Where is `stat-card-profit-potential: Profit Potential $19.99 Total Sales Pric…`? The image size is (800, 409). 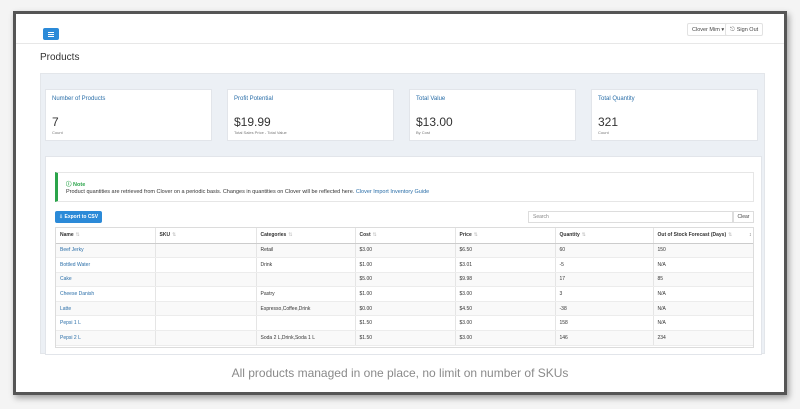
stat-card-profit-potential: Profit Potential $19.99 Total Sales Pric… is located at coordinates (310, 115).